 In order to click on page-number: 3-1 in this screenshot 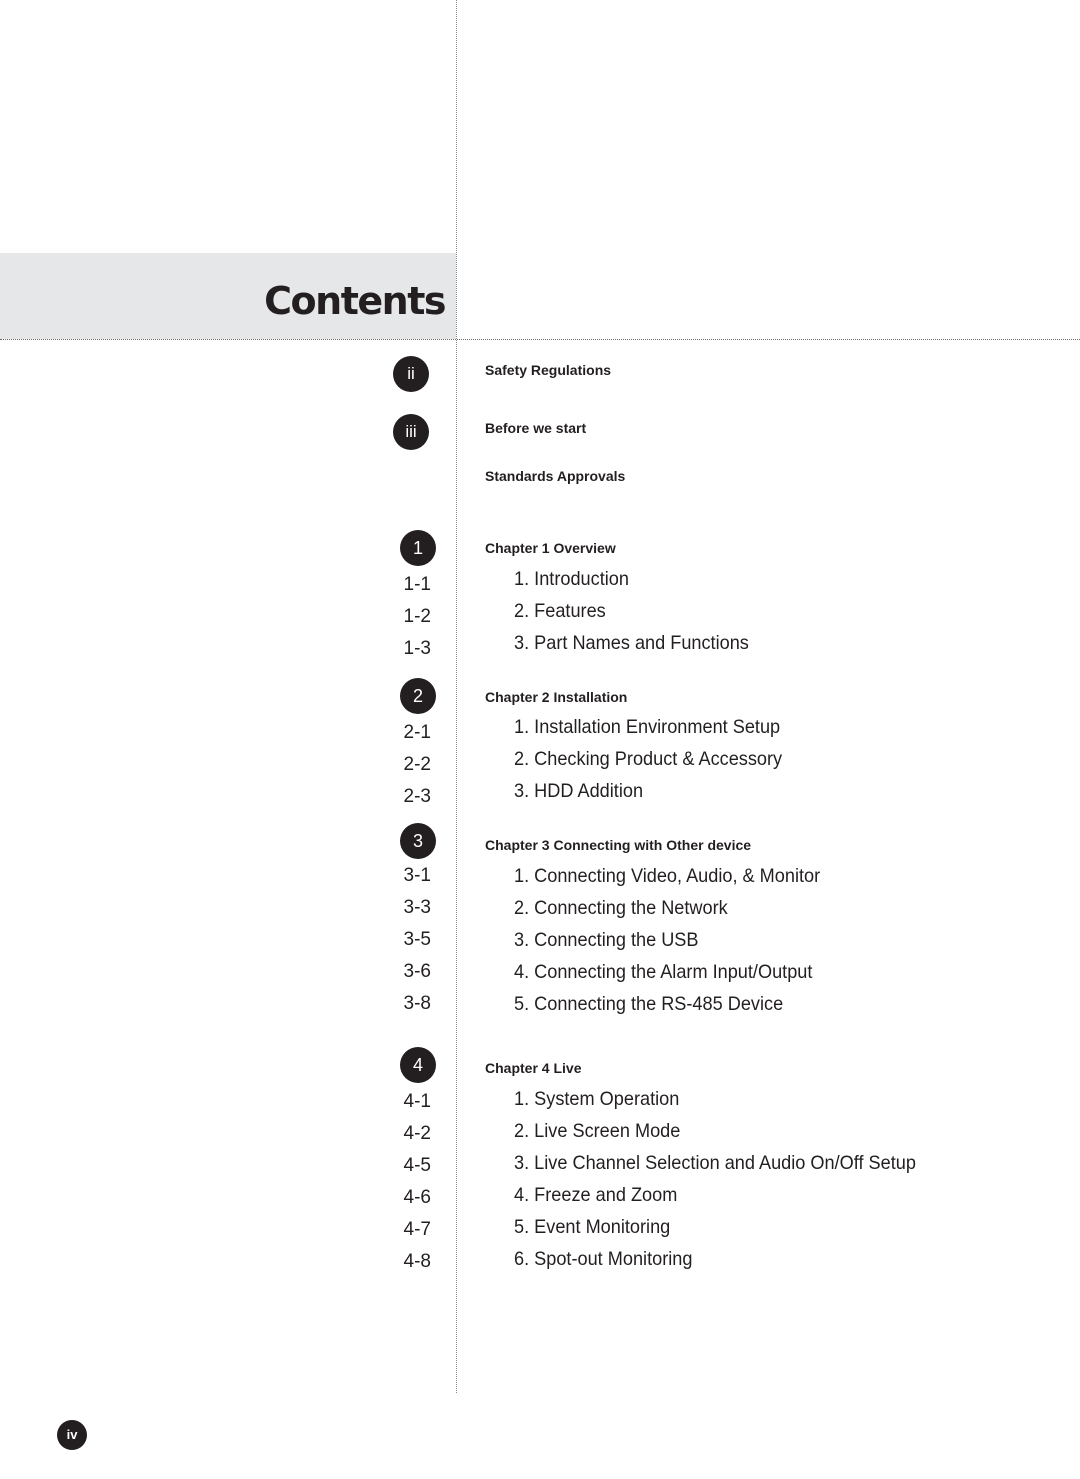, I will do `click(417, 875)`.